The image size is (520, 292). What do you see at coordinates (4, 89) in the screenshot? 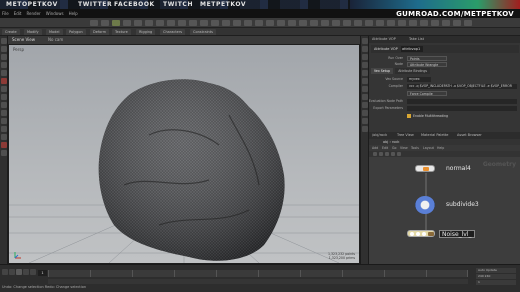
I see `pose-tool-icon` at bounding box center [4, 89].